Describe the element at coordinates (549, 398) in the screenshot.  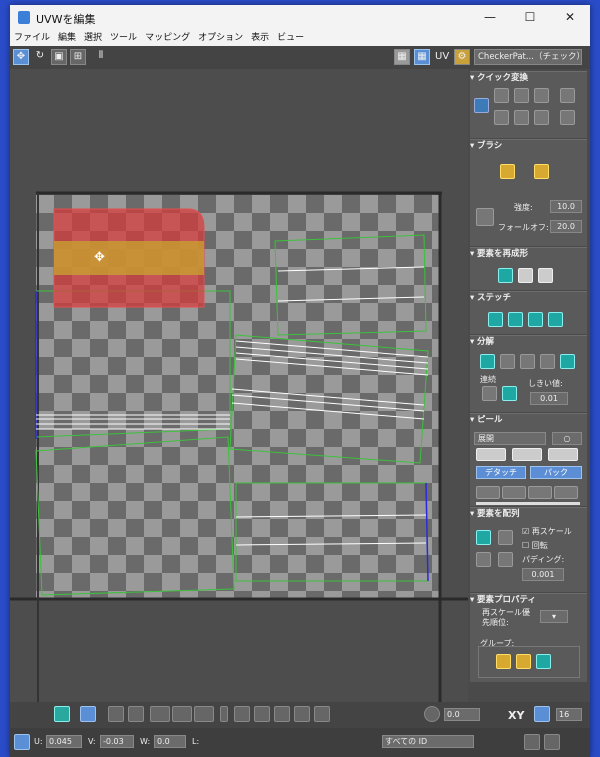
I see `threshold-spinner: 0.01` at that location.